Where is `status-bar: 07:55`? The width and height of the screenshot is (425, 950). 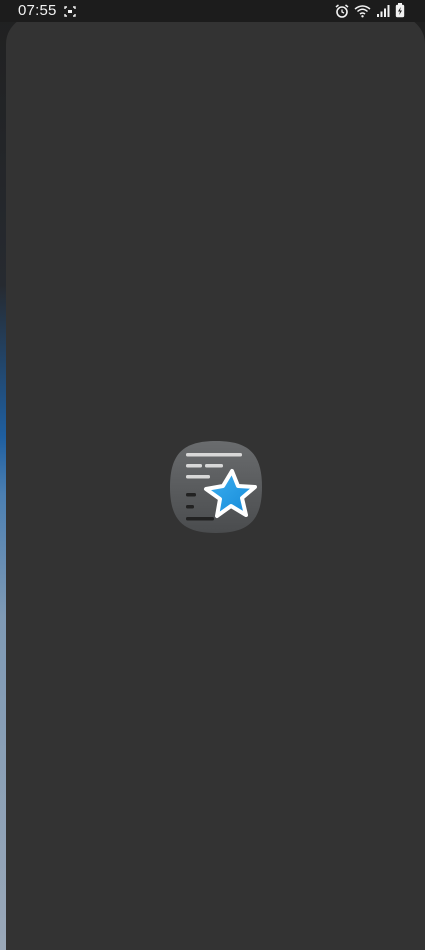 status-bar: 07:55 is located at coordinates (212, 11).